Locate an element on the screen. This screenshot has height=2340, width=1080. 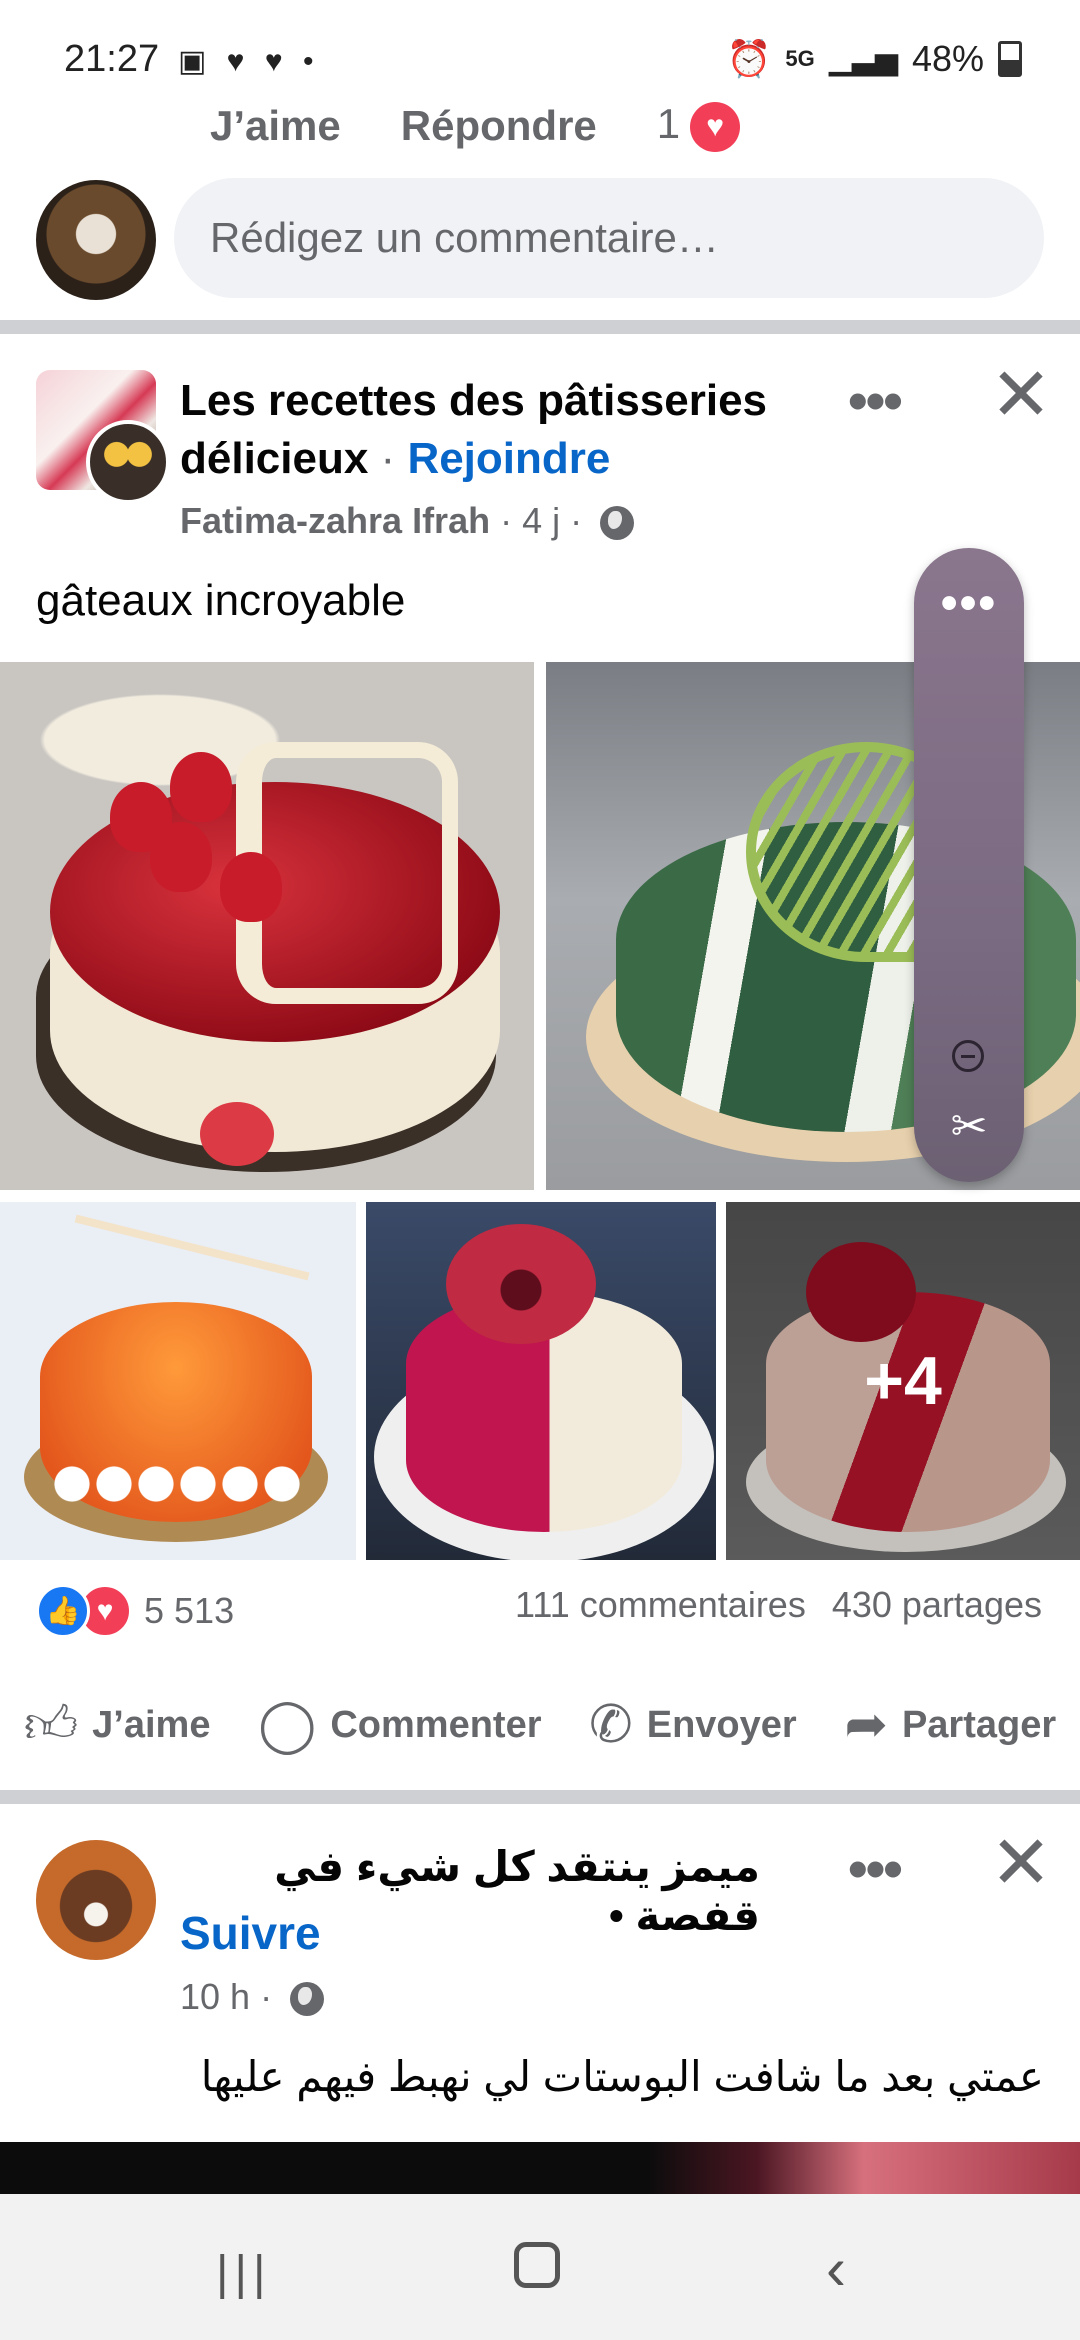
post-time: 4 j is located at coordinates (541, 520).